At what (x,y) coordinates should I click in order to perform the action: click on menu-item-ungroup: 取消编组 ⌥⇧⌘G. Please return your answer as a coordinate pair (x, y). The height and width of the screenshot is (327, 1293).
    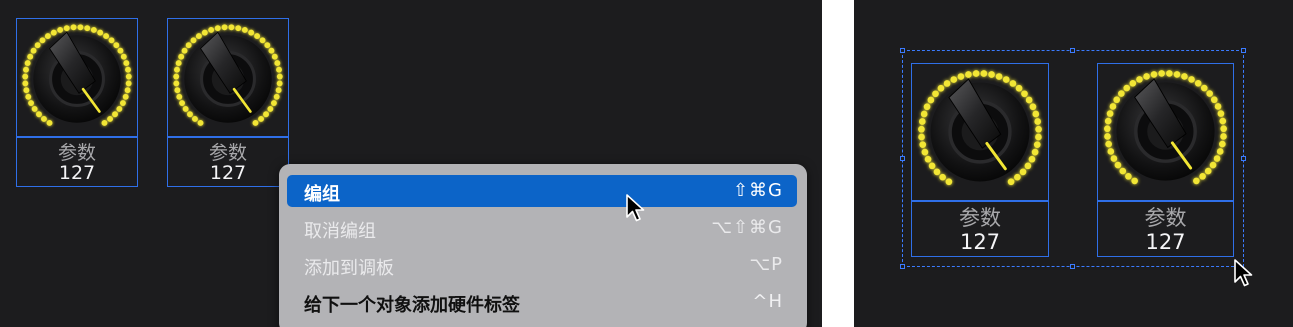
    Looking at the image, I should click on (542, 228).